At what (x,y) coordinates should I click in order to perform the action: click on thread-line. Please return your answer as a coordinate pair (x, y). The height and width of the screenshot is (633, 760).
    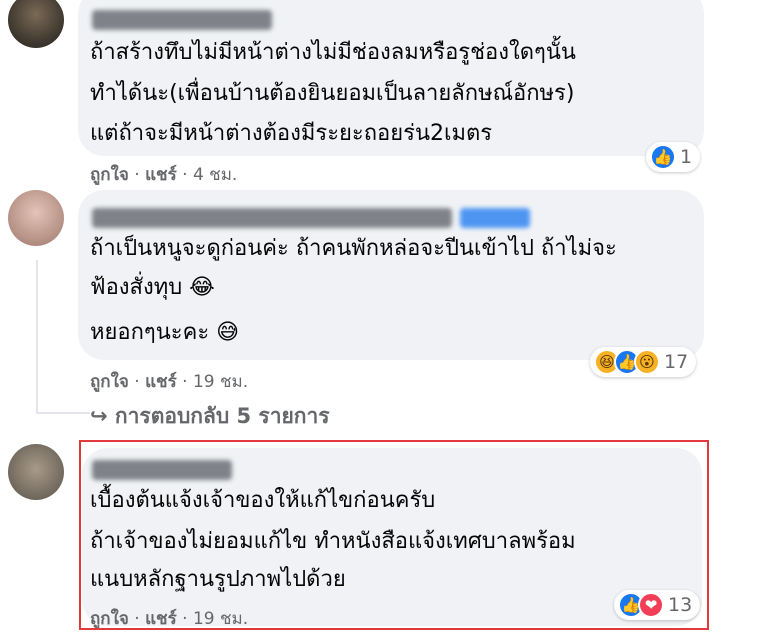
    Looking at the image, I should click on (37, 336).